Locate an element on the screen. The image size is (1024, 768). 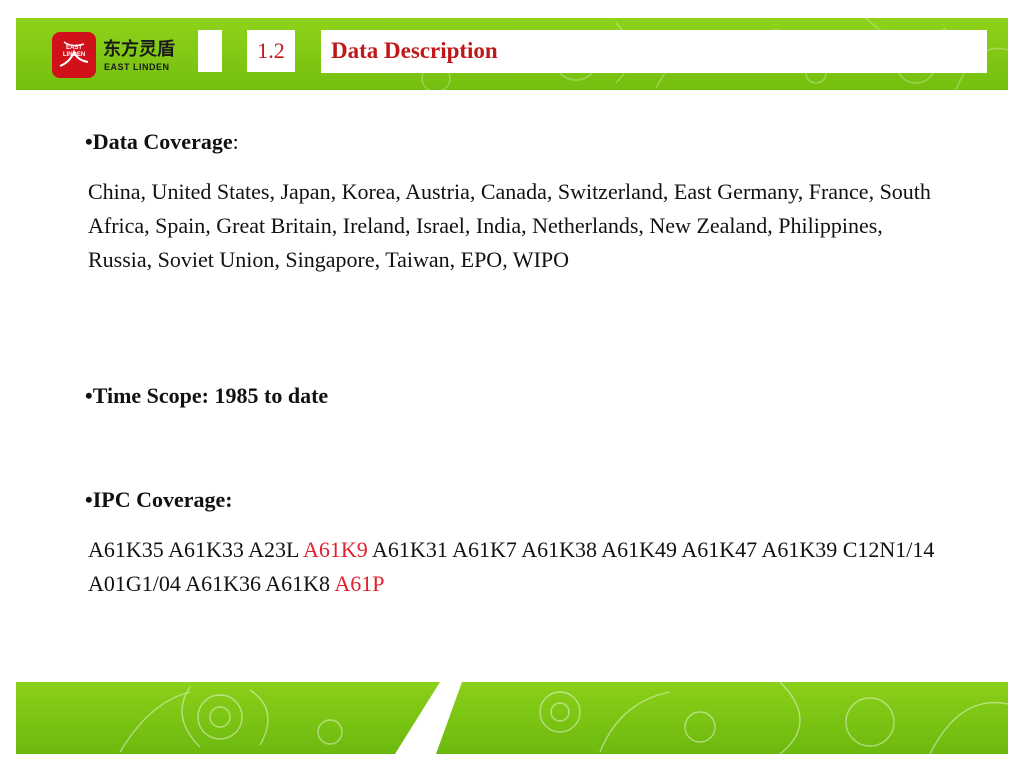
ipc-code: A61K38 is located at coordinates (559, 549).